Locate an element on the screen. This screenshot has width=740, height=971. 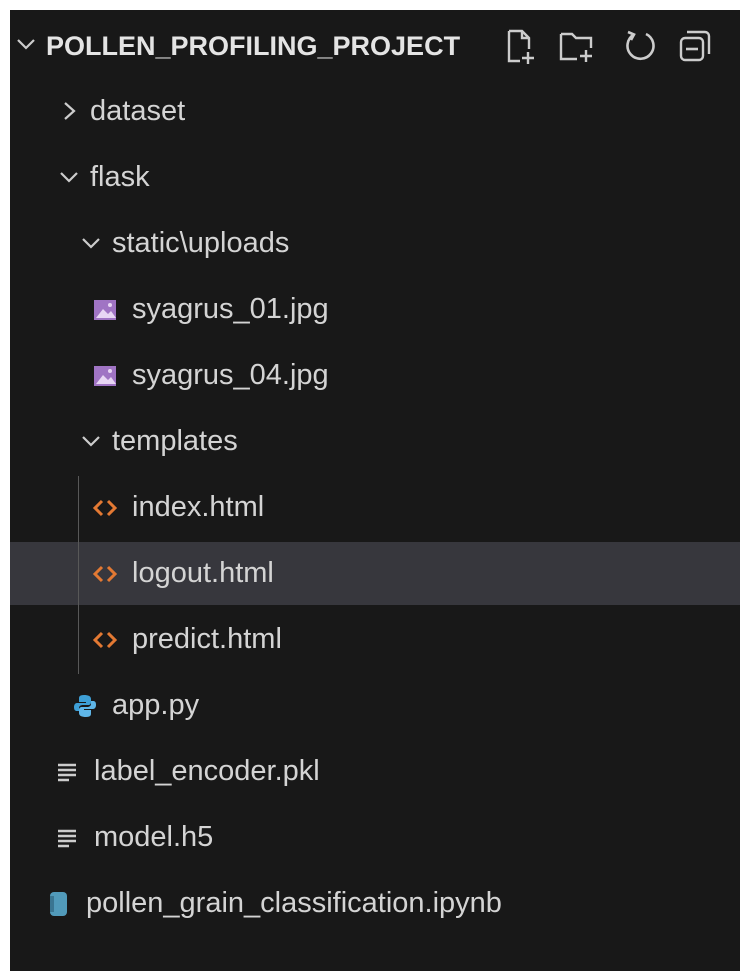
project-title: POLLEN_PROFILING_PROJECT is located at coordinates (253, 46).